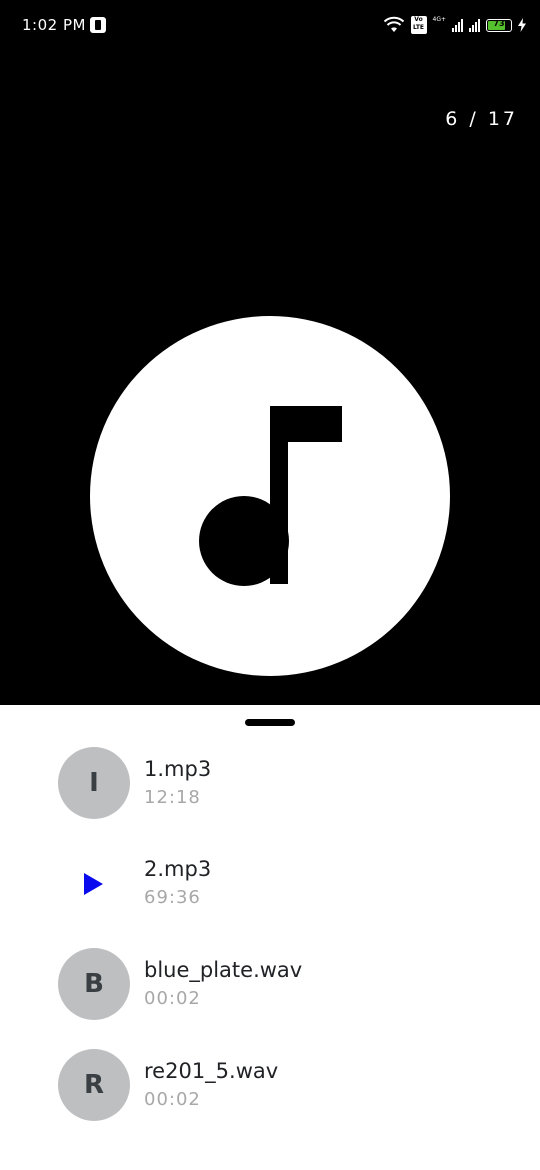 Image resolution: width=540 pixels, height=1170 pixels. I want to click on track-item: R re201_5.wav 00:02, so click(270, 1089).